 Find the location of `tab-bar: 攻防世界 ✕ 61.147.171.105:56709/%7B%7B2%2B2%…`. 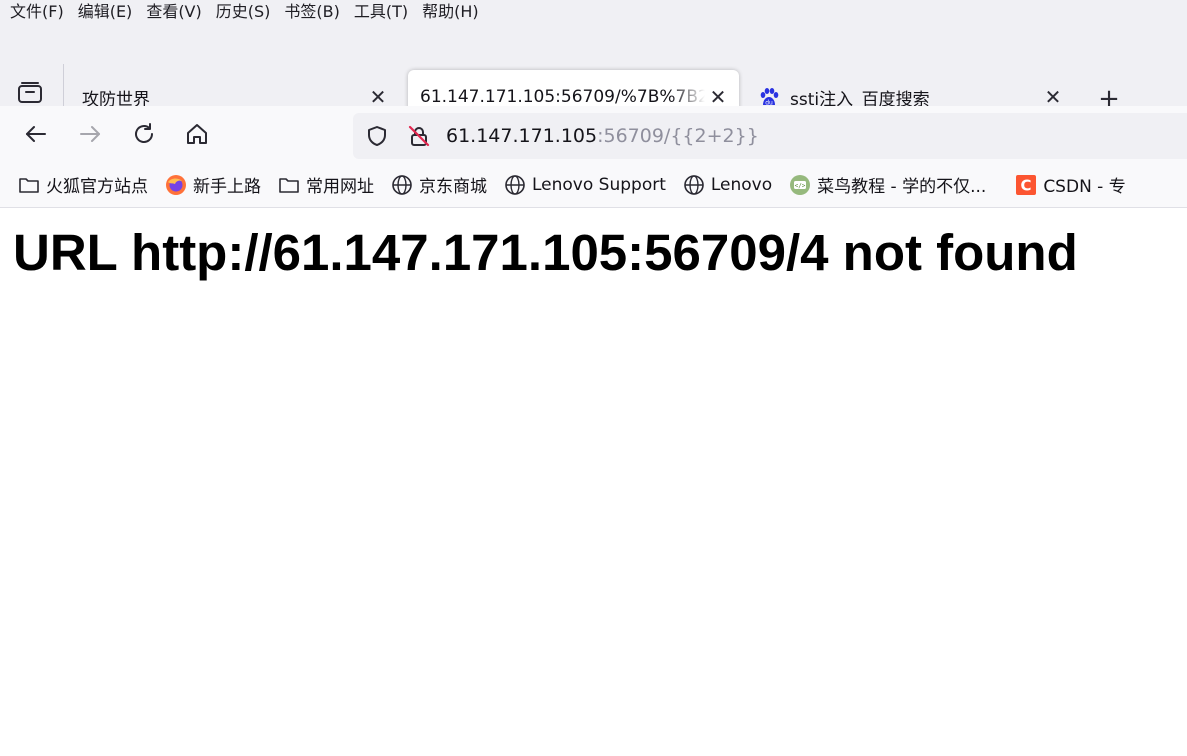

tab-bar: 攻防世界 ✕ 61.147.171.105:56709/%7B%7B2%2B2%… is located at coordinates (593, 76).